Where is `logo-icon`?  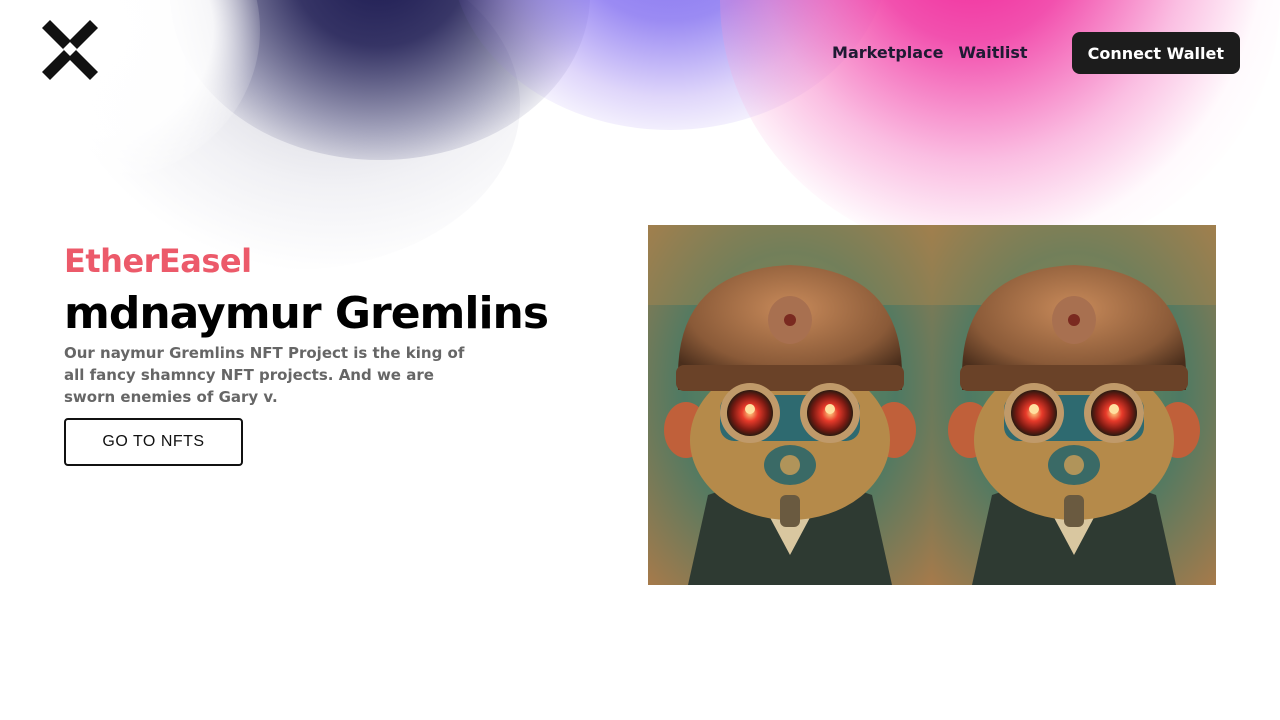
logo-icon is located at coordinates (70, 50).